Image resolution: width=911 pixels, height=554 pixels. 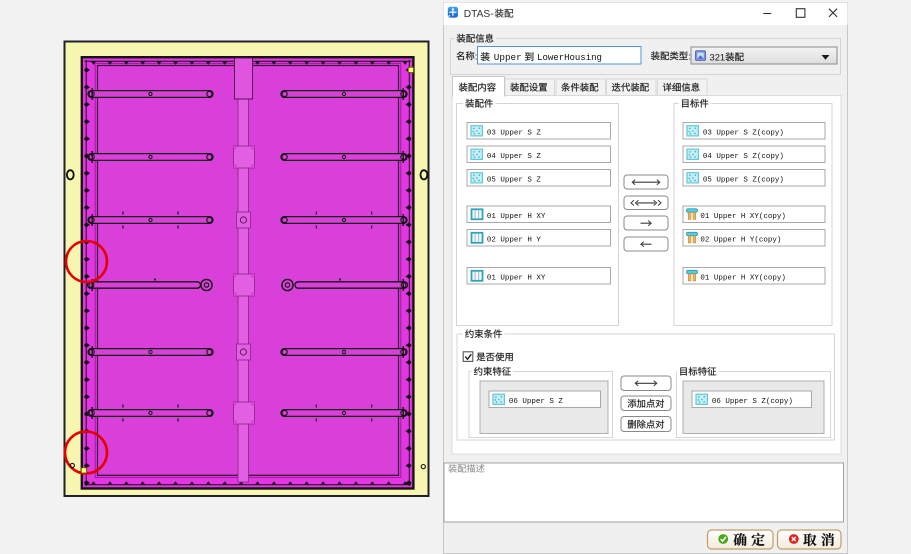 I want to click on svg-text: 05 Upper S Z(copy), so click(x=743, y=181).